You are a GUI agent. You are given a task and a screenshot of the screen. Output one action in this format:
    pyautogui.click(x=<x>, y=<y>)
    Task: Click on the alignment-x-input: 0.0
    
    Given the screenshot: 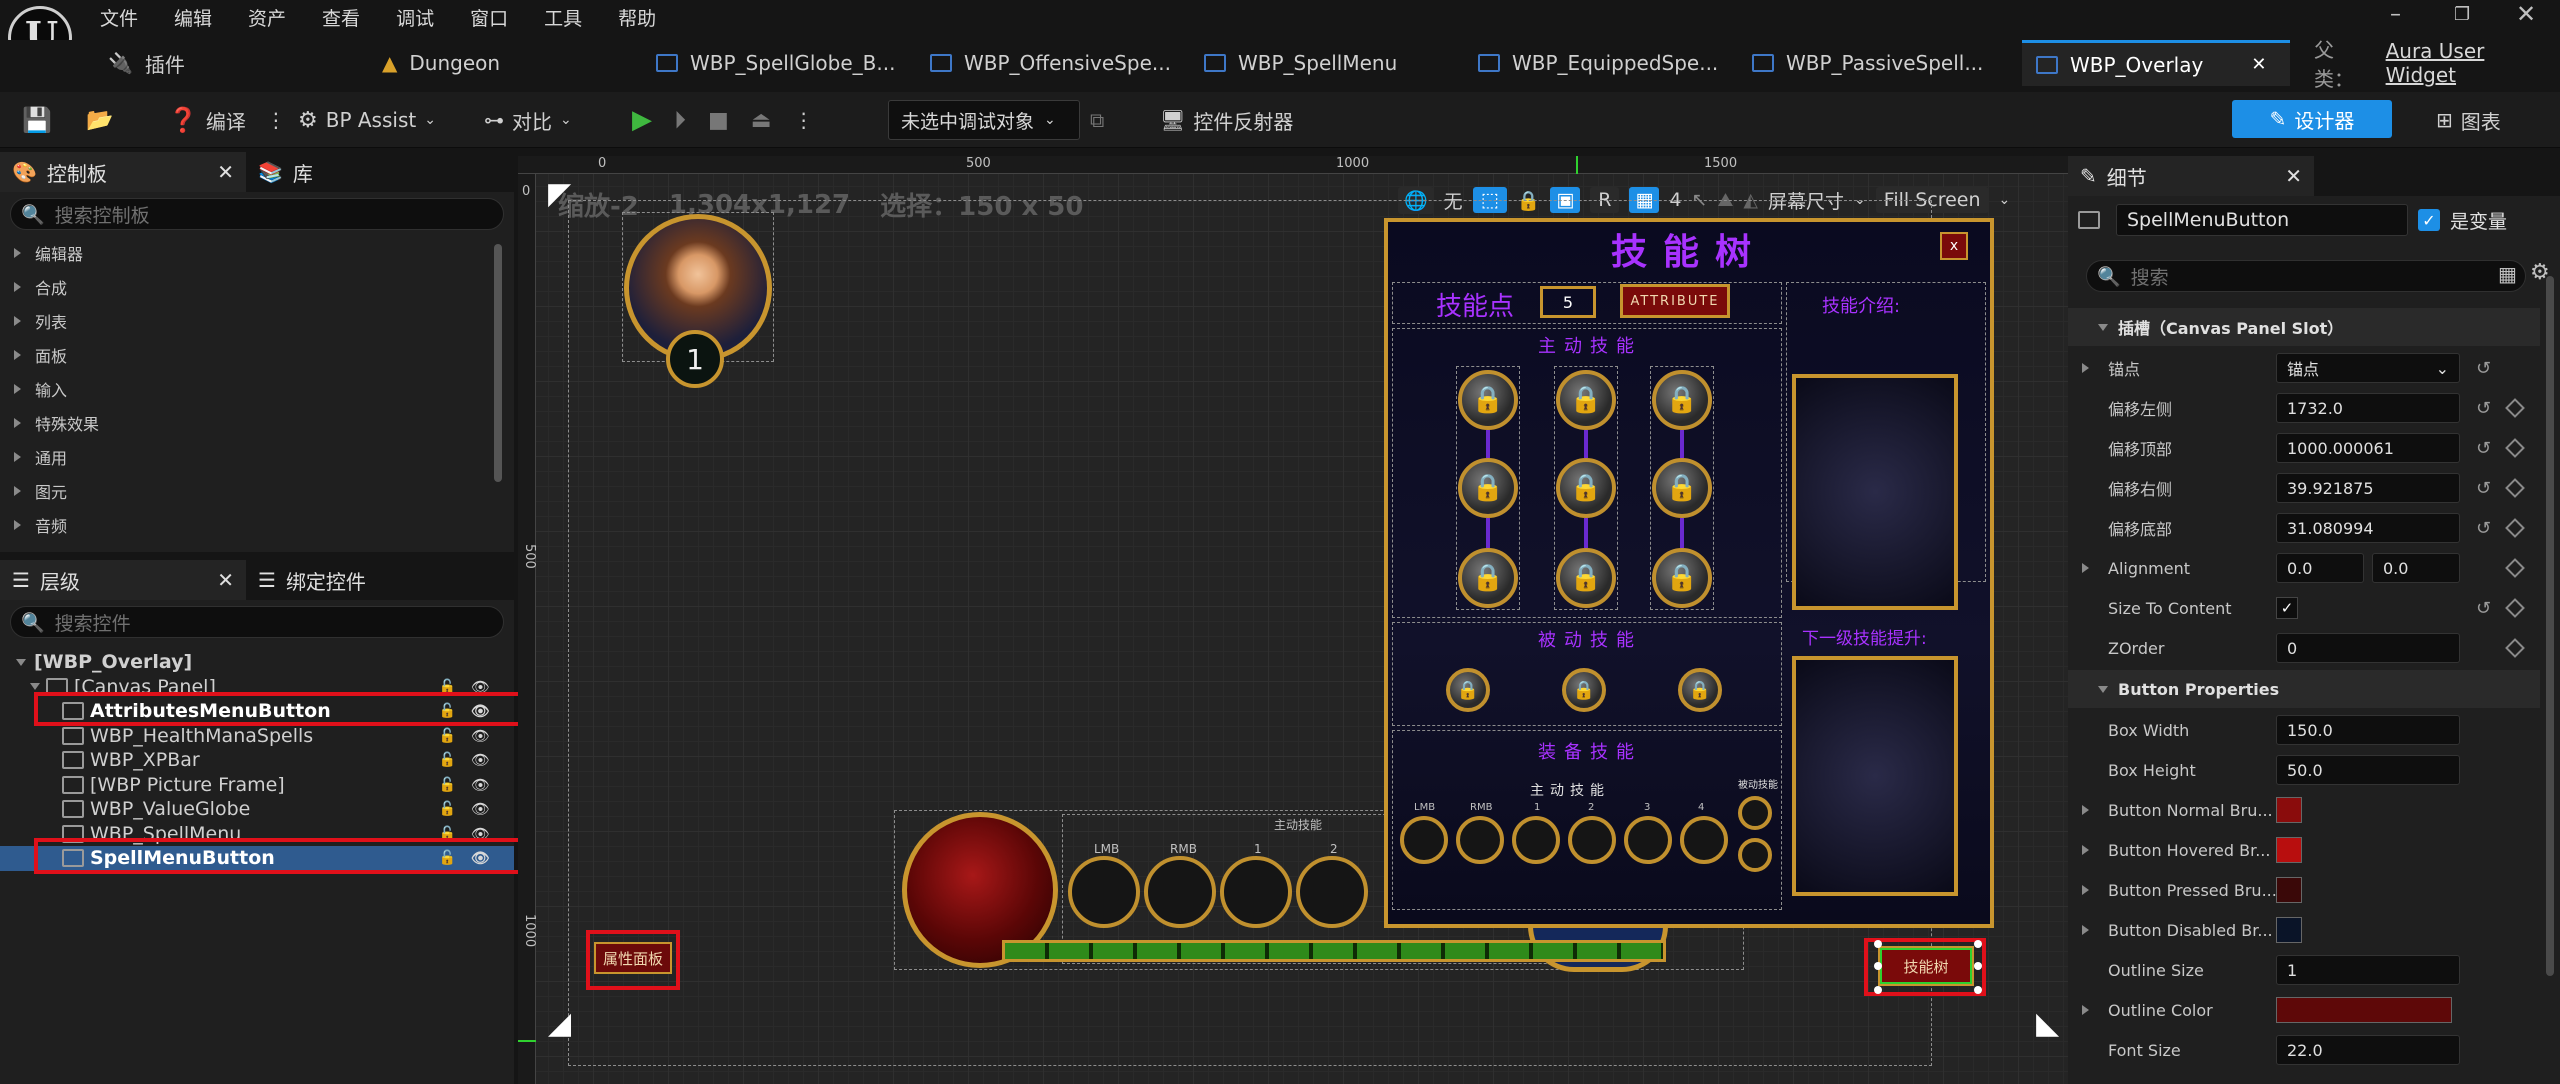 What is the action you would take?
    pyautogui.click(x=2320, y=568)
    